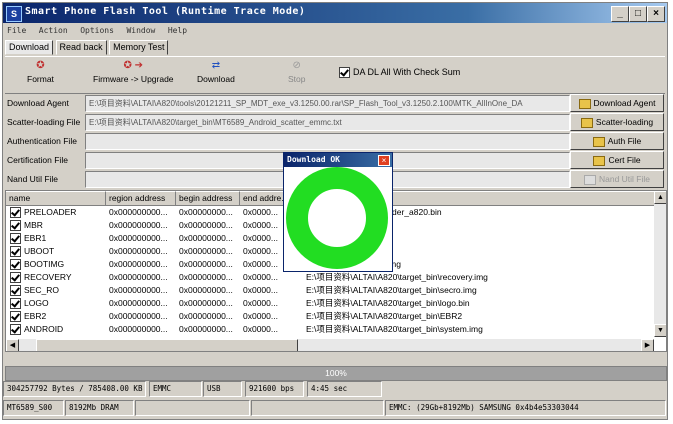 The image size is (673, 424). Describe the element at coordinates (647, 345) in the screenshot. I see `scroll-right-icon: ▶` at that location.